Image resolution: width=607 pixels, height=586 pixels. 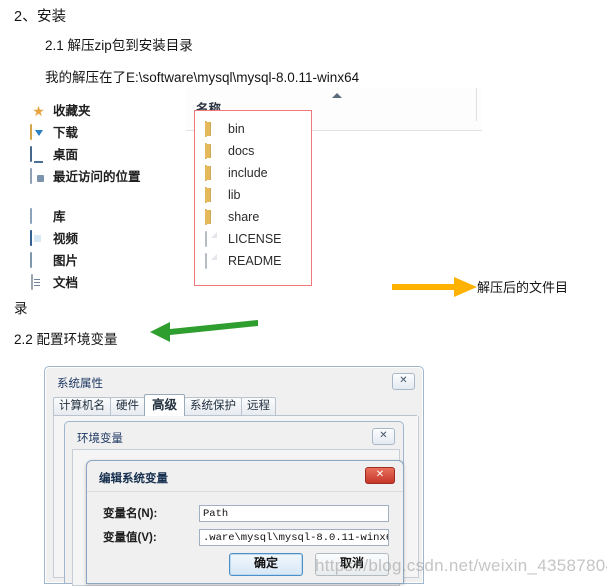 I want to click on list-item: README, so click(x=258, y=261).